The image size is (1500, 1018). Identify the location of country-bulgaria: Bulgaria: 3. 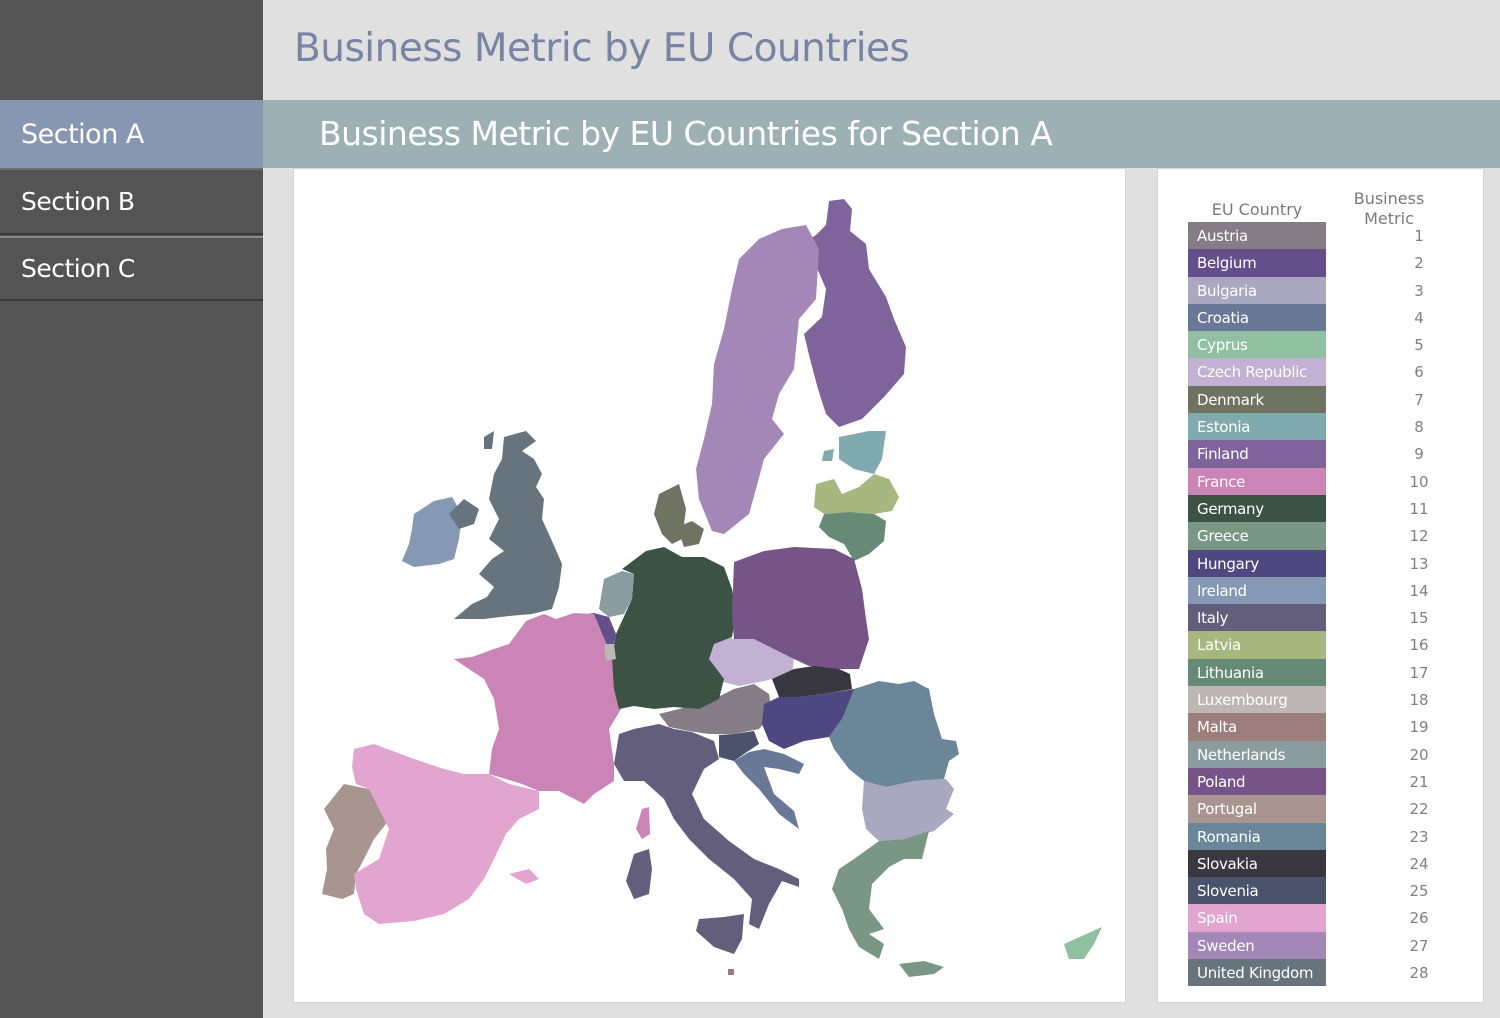
(908, 810).